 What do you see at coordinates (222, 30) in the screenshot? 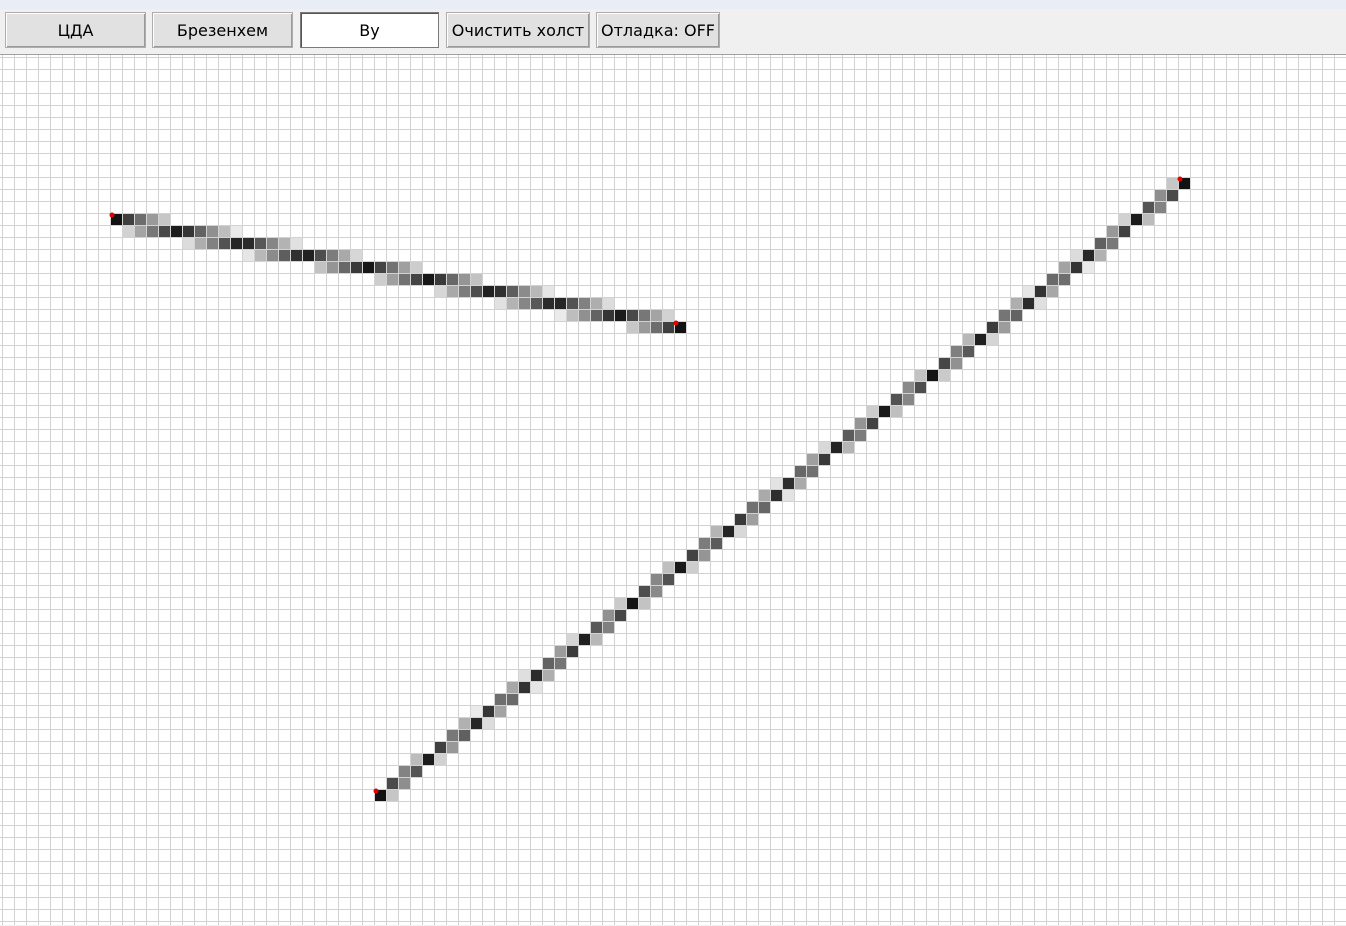
I see `bresenham-button: Брезенхем` at bounding box center [222, 30].